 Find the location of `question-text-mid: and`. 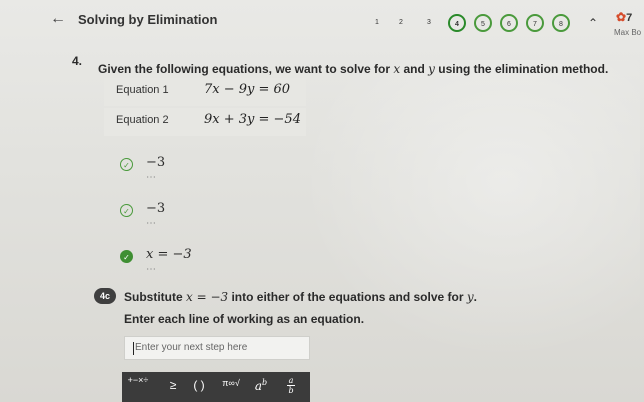

question-text-mid: and is located at coordinates (414, 69).